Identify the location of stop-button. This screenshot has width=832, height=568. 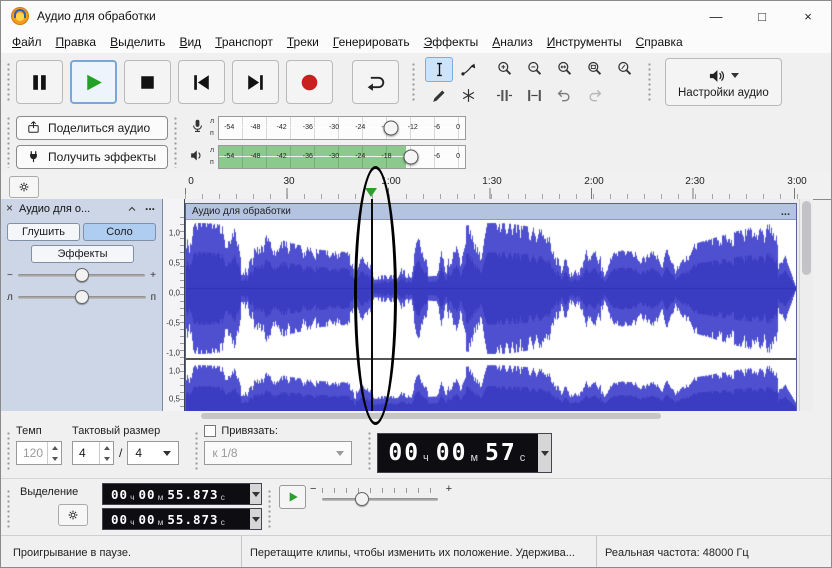
(147, 82).